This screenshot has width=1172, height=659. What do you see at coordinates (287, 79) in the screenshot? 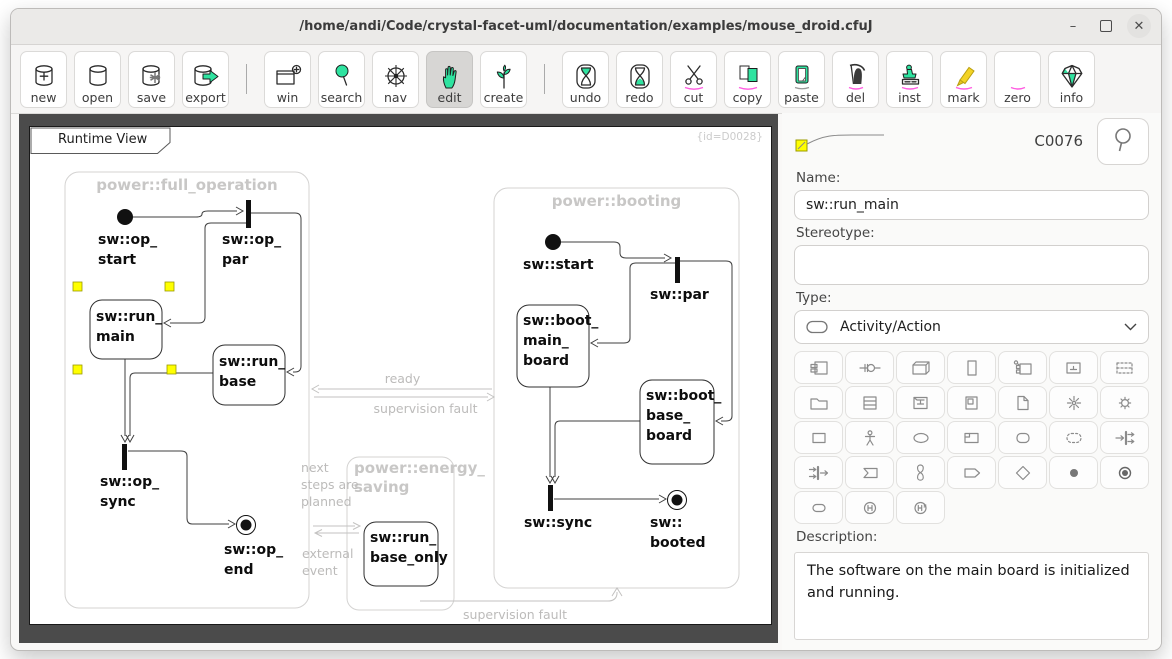
I see `win-button: win` at bounding box center [287, 79].